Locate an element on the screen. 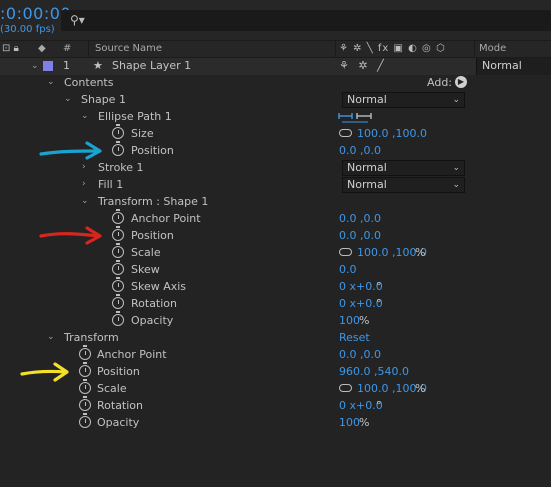 This screenshot has height=487, width=551. yellow-arrow is located at coordinates (44, 372).